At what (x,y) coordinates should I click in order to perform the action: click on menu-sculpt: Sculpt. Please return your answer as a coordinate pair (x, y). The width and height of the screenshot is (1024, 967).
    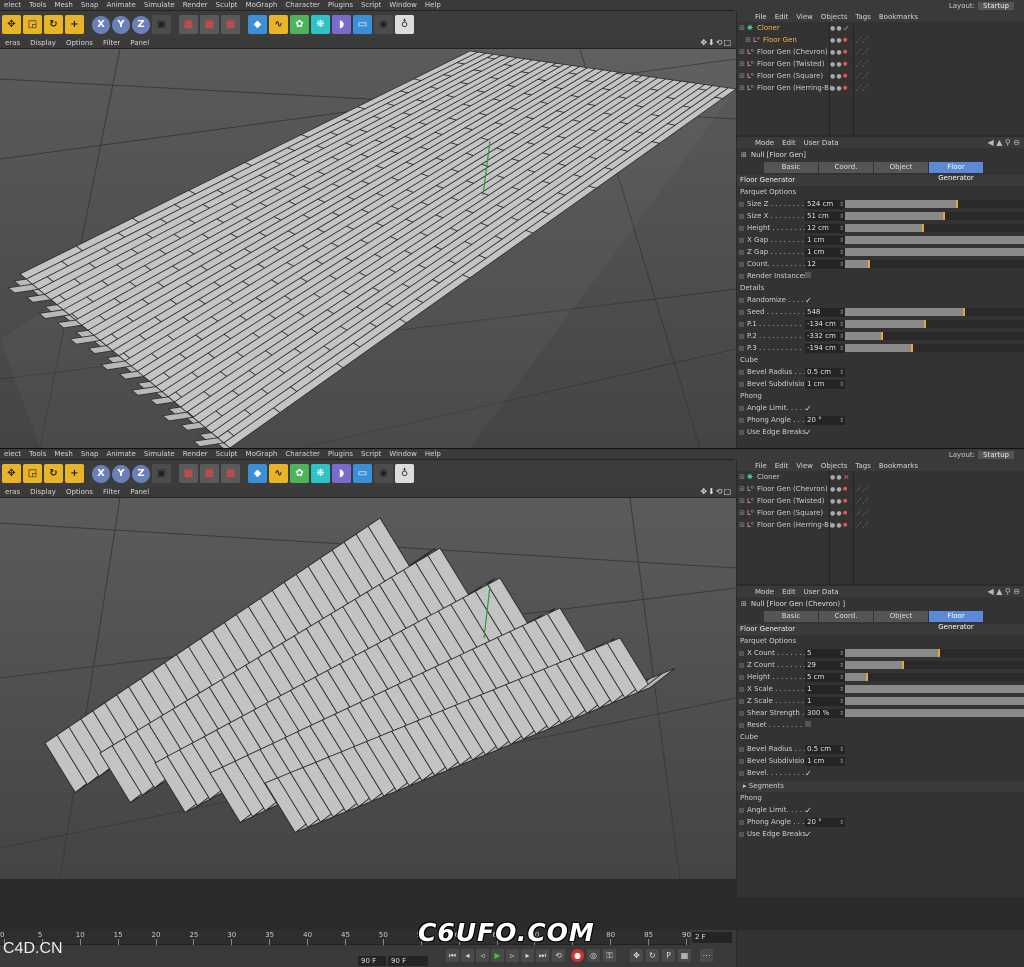
    Looking at the image, I should click on (227, 5).